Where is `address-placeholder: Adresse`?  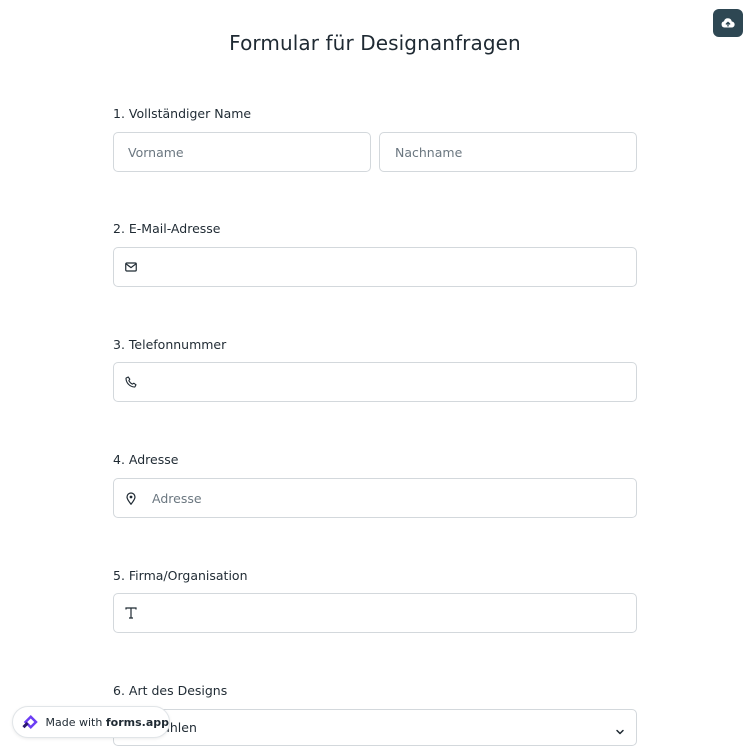
address-placeholder: Adresse is located at coordinates (177, 498).